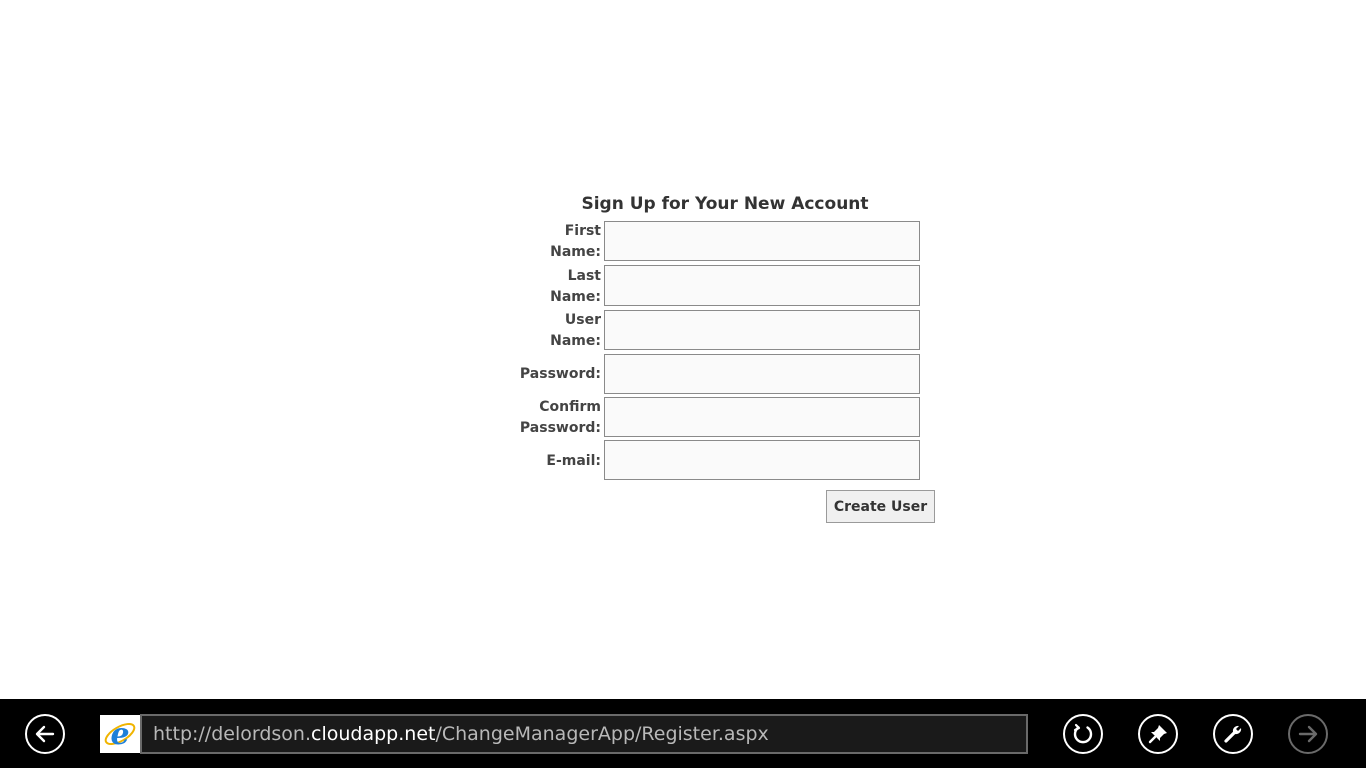 The height and width of the screenshot is (768, 1366). I want to click on first-name-input, so click(762, 241).